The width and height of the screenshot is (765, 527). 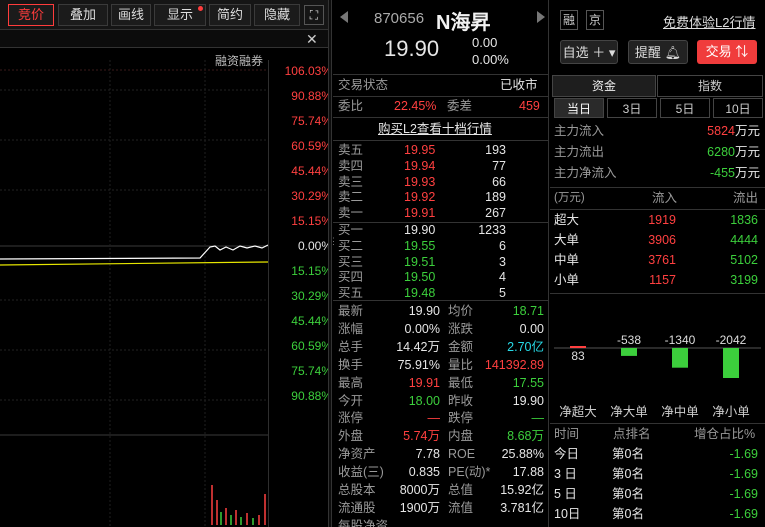 I want to click on stat-value: 0.00%, so click(x=422, y=328).